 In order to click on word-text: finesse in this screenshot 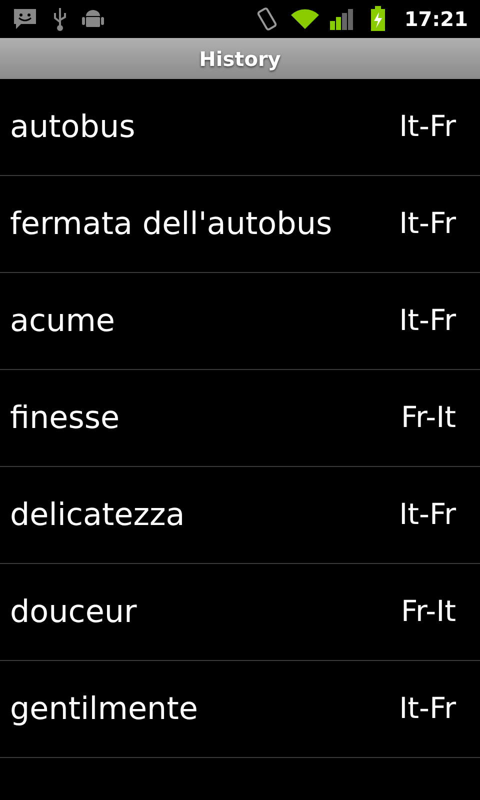, I will do `click(65, 418)`.